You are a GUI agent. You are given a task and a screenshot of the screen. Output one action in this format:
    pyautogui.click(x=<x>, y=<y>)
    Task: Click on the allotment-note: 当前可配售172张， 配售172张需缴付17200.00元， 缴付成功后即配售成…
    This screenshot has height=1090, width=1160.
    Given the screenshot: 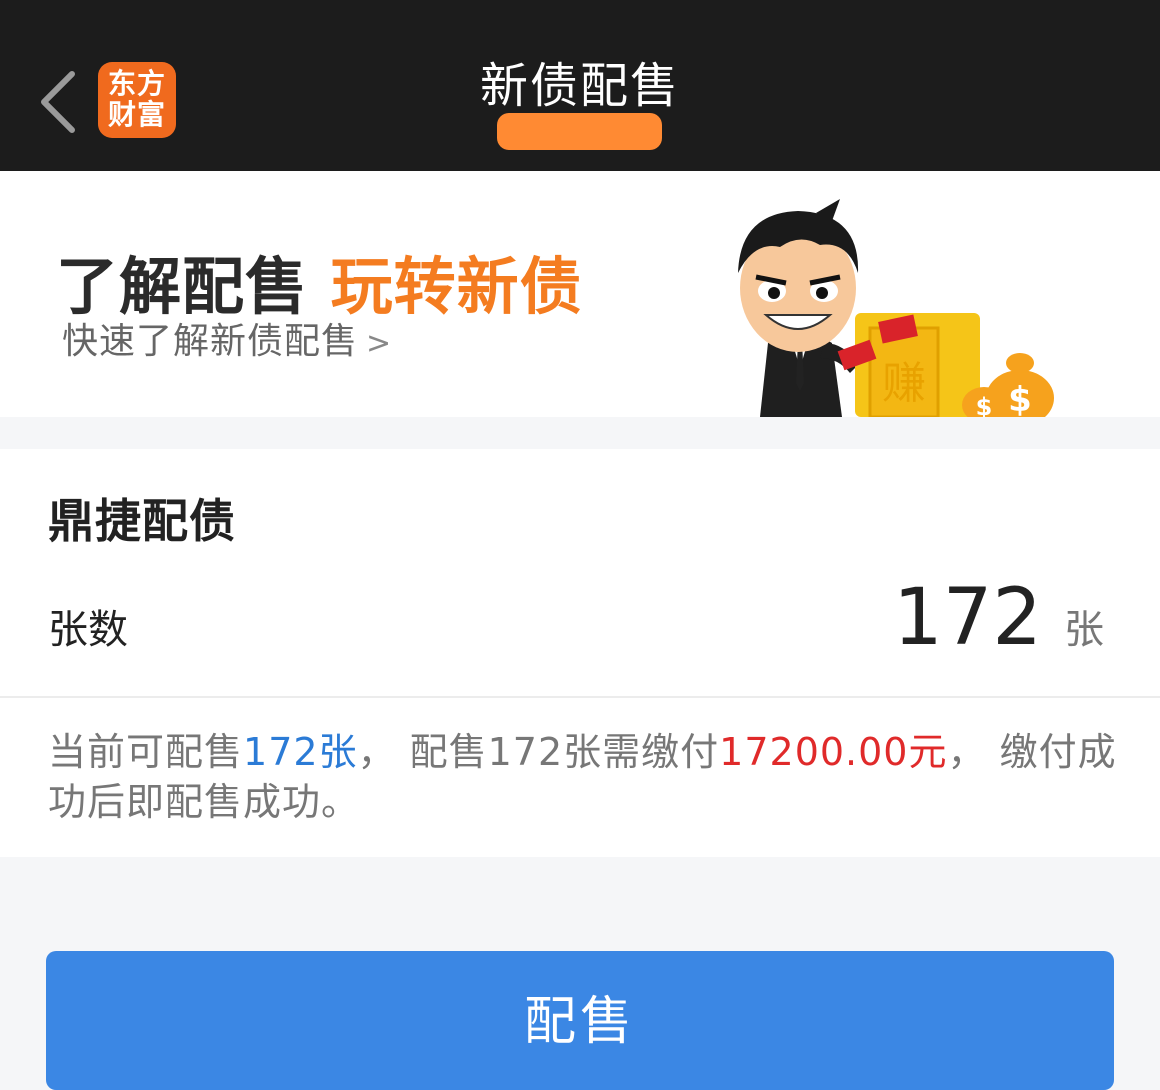 What is the action you would take?
    pyautogui.click(x=583, y=777)
    